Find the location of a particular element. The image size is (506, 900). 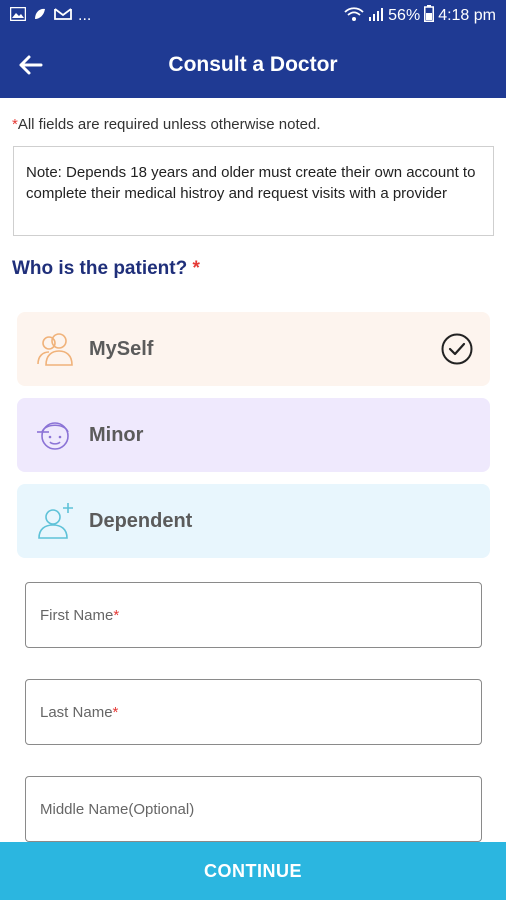

middle-name-placeholder: Middle Name(Optional) is located at coordinates (117, 809).